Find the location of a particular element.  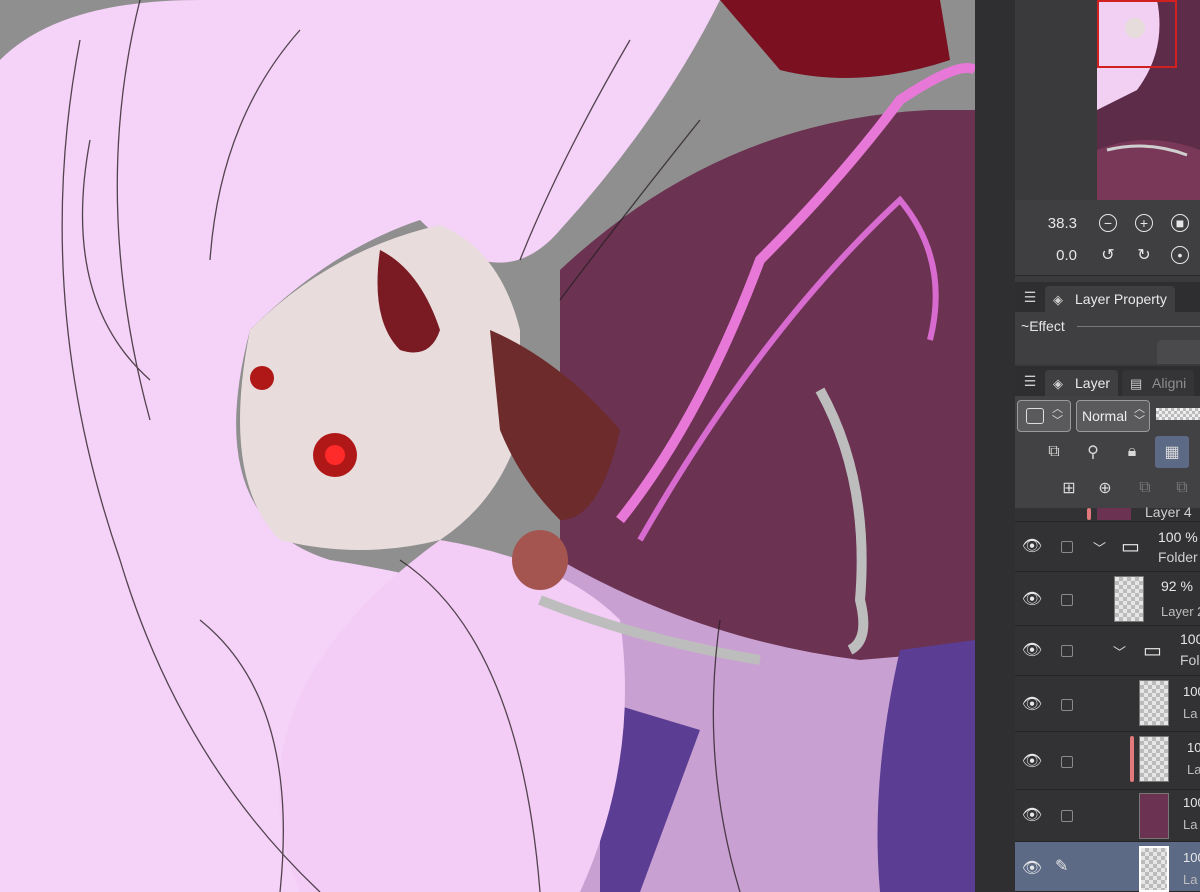

stepper-arrows-icon: ︿ ﹀ is located at coordinates (1057, 415).